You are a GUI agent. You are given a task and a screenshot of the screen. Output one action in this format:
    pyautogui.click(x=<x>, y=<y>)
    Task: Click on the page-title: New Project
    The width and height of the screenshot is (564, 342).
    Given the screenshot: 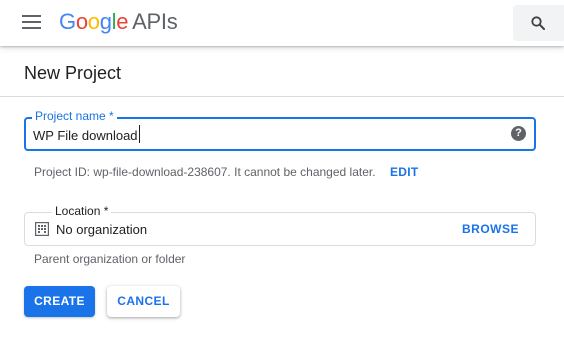 What is the action you would take?
    pyautogui.click(x=73, y=73)
    